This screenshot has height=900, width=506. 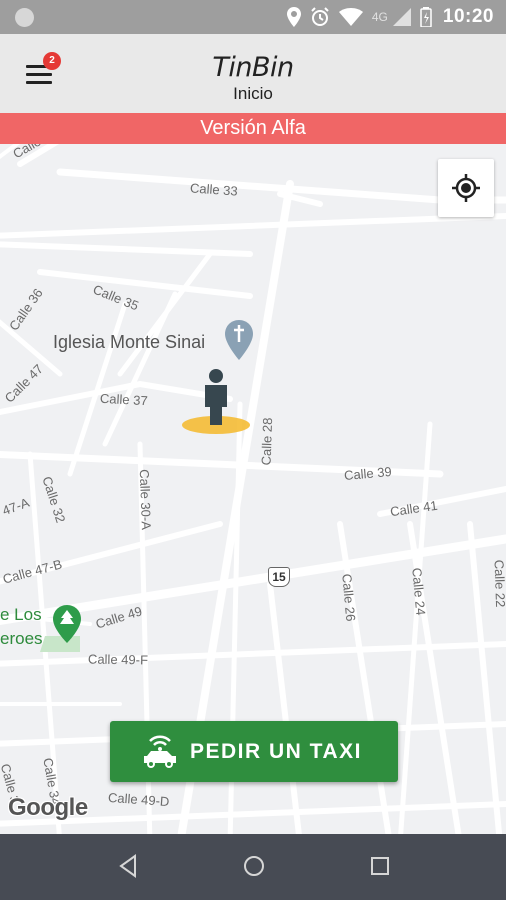 I want to click on network-type: 4G, so click(x=379, y=17).